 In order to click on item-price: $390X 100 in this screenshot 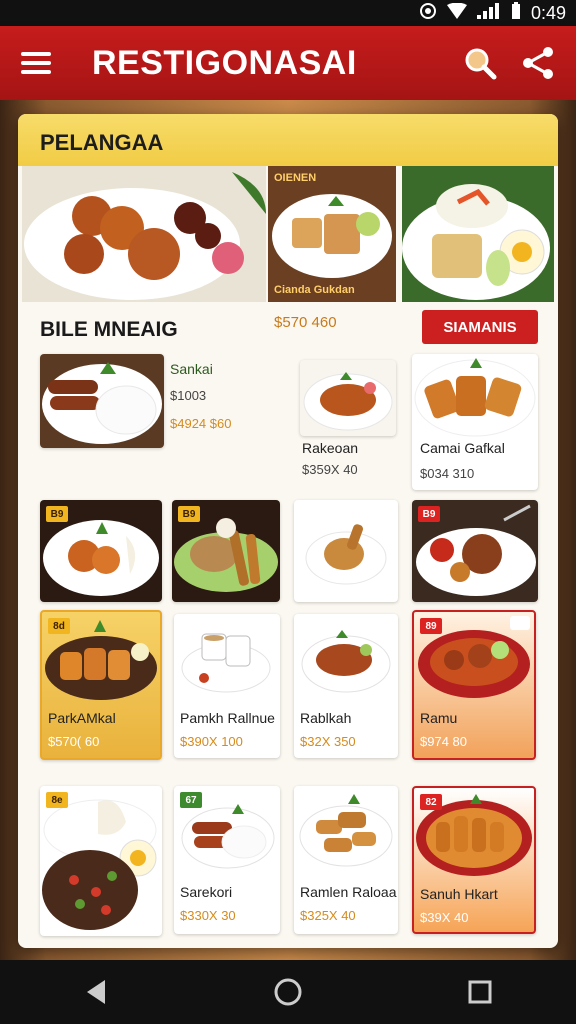, I will do `click(211, 741)`.